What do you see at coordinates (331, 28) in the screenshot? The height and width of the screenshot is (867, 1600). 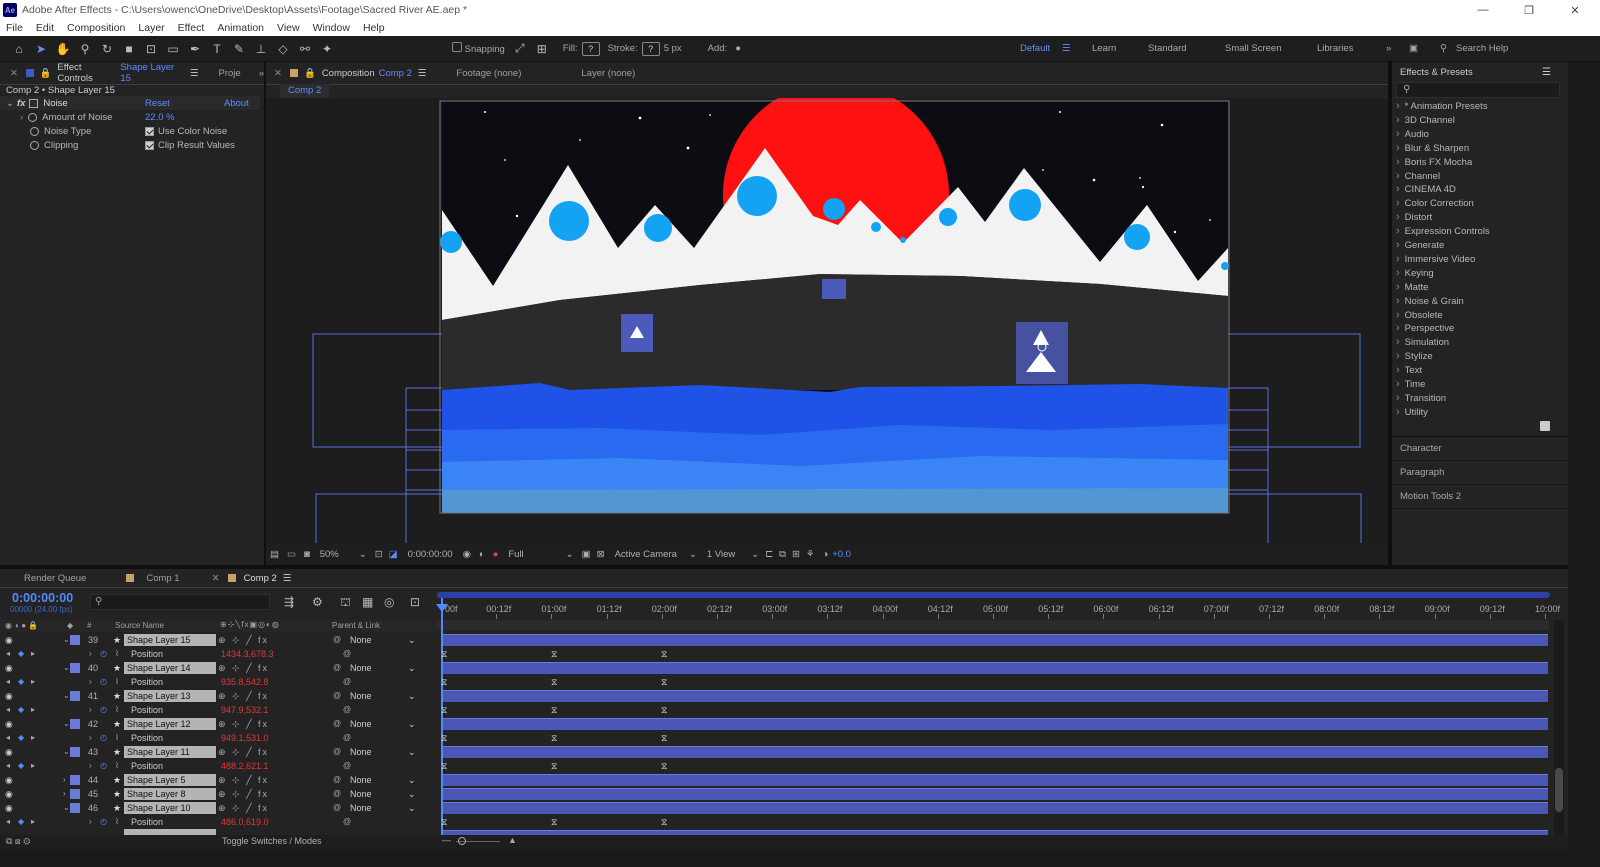 I see `menu-window: Window` at bounding box center [331, 28].